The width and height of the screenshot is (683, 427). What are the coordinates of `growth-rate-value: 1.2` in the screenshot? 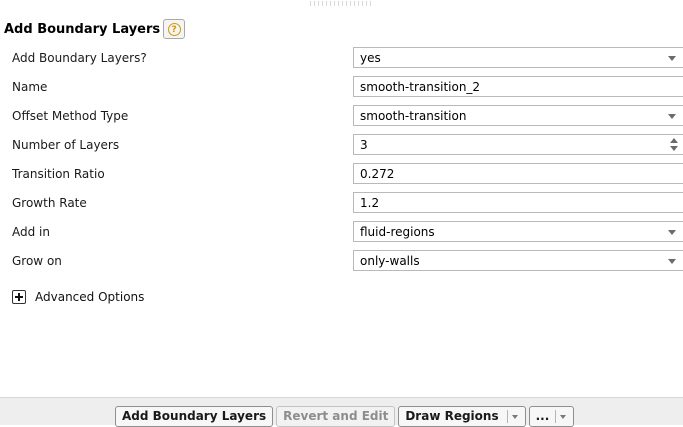 It's located at (370, 203).